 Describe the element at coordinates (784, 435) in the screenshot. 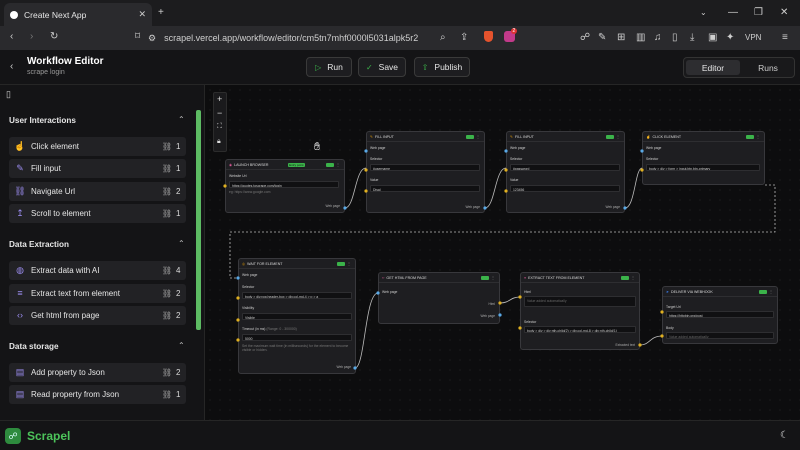

I see `theme-toggle-icon: ☾` at that location.